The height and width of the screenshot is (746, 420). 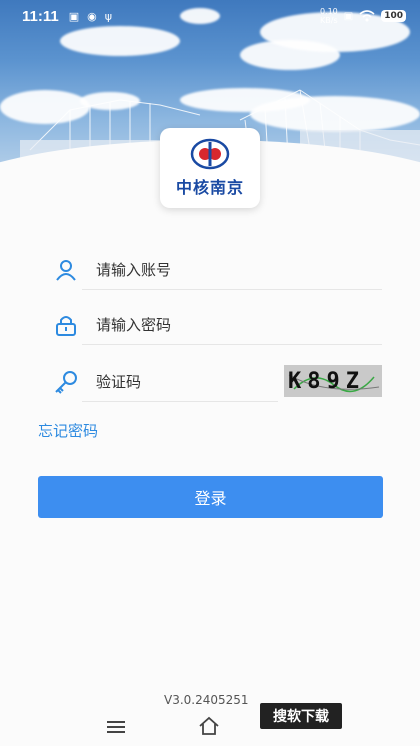 I want to click on forgot-password-link: 忘记密码, so click(x=68, y=430).